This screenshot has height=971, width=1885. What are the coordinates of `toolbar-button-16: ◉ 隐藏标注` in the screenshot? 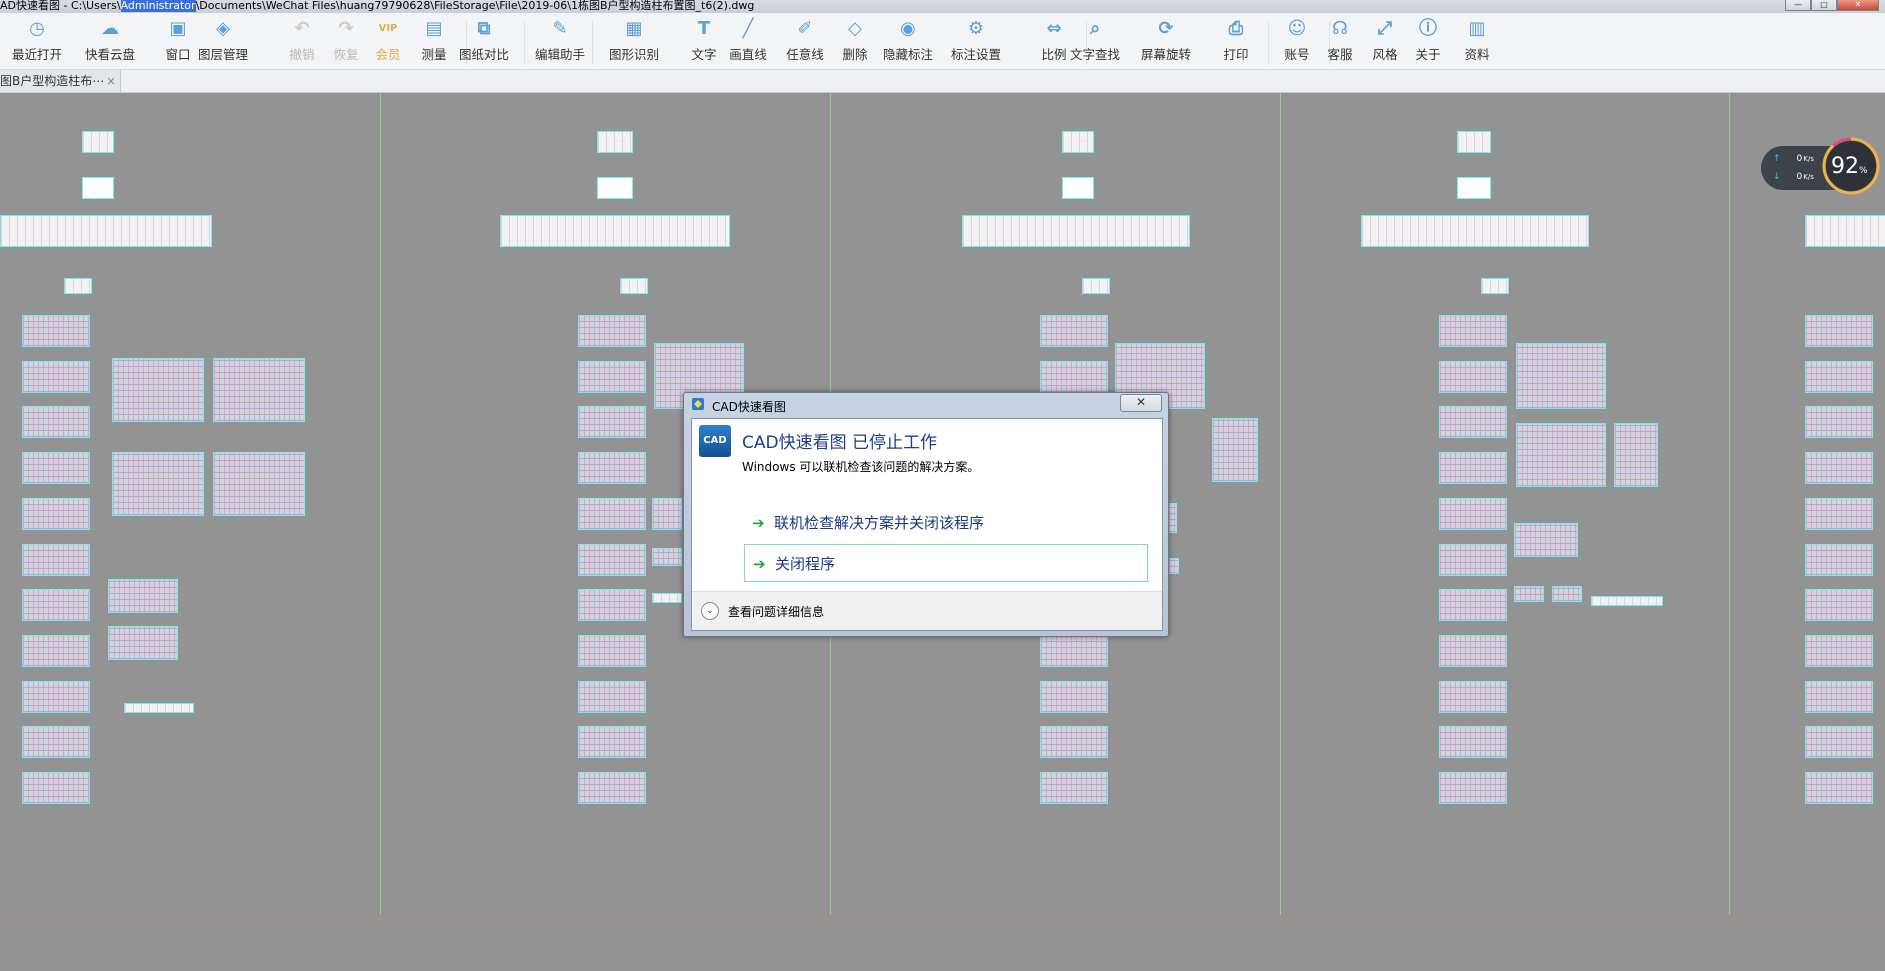 It's located at (908, 43).